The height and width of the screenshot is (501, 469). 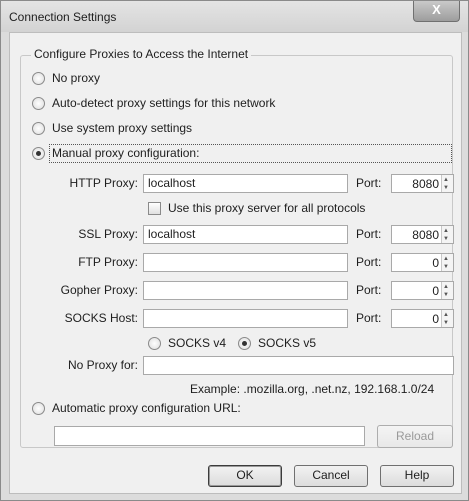 I want to click on ok-button: OK, so click(x=245, y=476).